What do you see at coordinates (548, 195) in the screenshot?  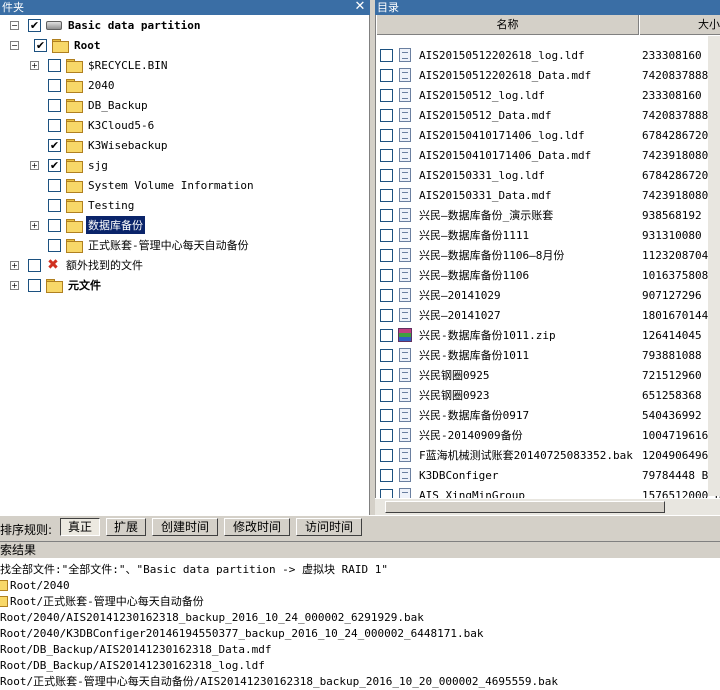 I see `file-row: AIS20150331_Data.mdf 7423918080 By` at bounding box center [548, 195].